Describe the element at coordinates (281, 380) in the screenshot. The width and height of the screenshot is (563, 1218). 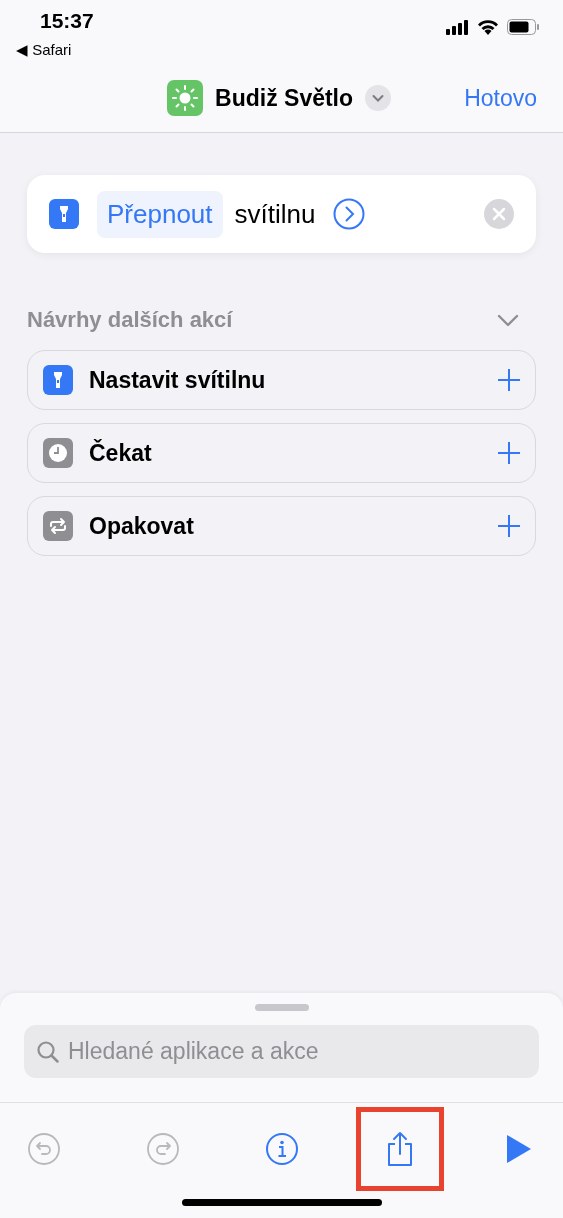
I see `suggestion-row: Nastavit svítilnu` at that location.